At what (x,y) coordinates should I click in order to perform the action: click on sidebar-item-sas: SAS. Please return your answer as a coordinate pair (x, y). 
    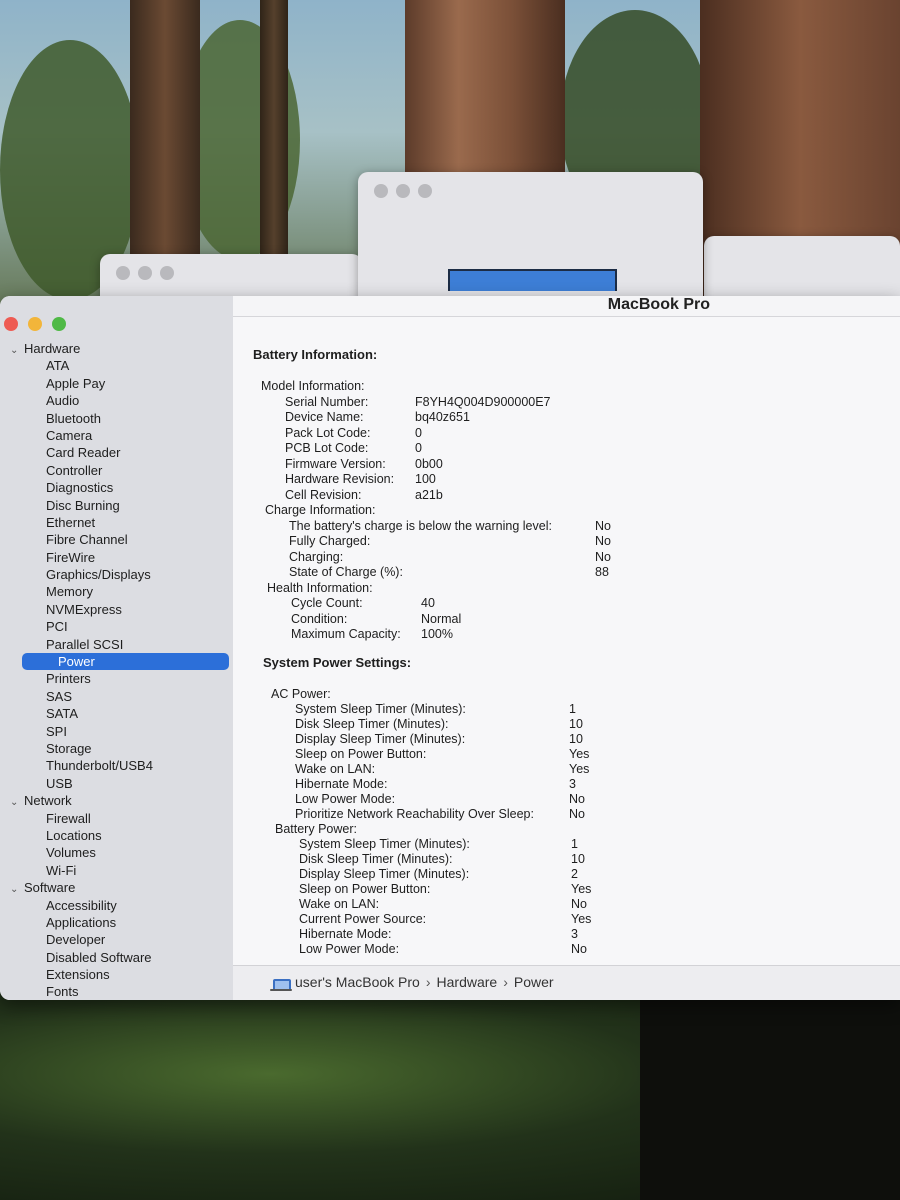
    Looking at the image, I should click on (116, 696).